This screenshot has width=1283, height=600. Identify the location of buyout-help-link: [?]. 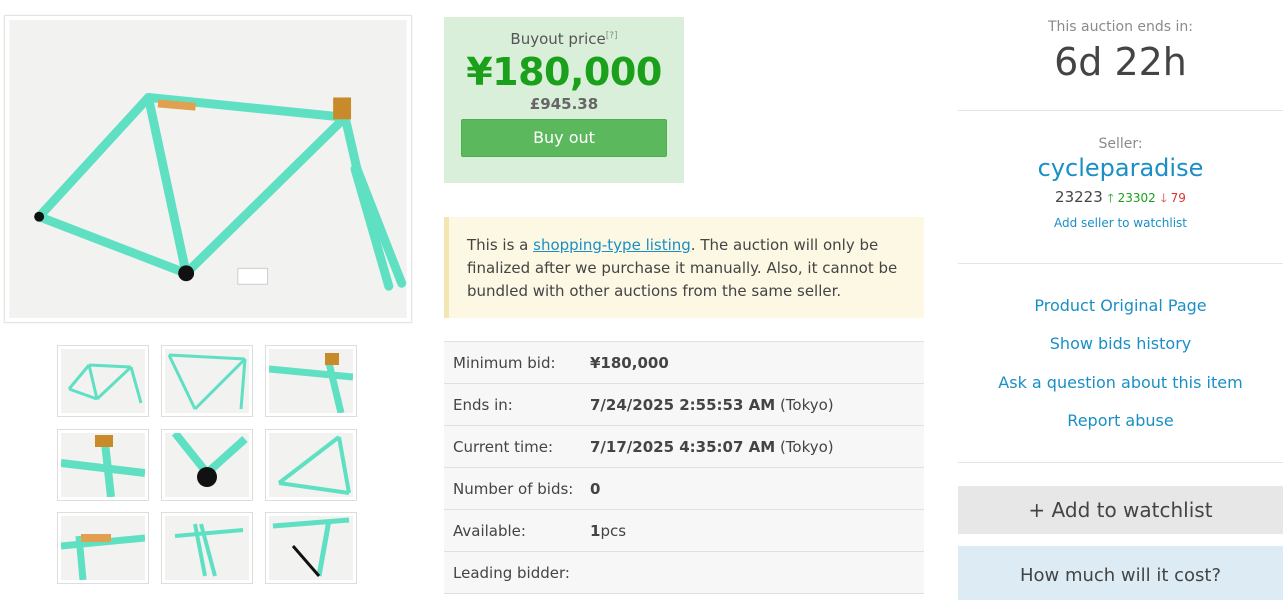
(612, 36).